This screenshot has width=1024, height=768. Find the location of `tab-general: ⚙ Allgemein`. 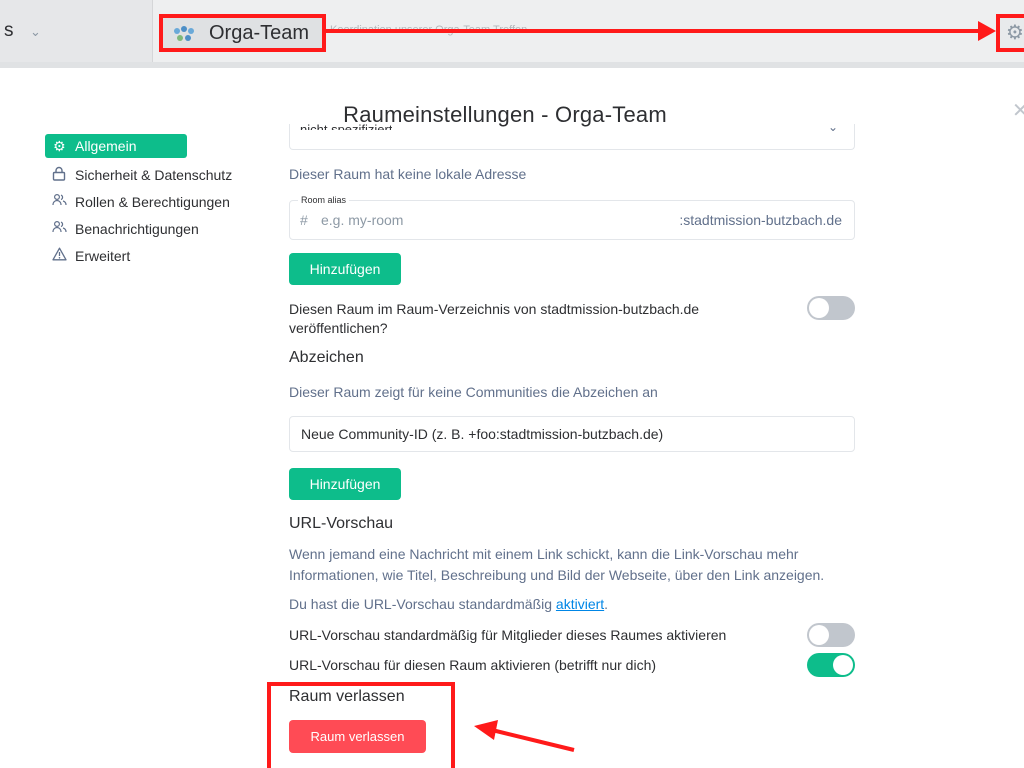

tab-general: ⚙ Allgemein is located at coordinates (116, 146).